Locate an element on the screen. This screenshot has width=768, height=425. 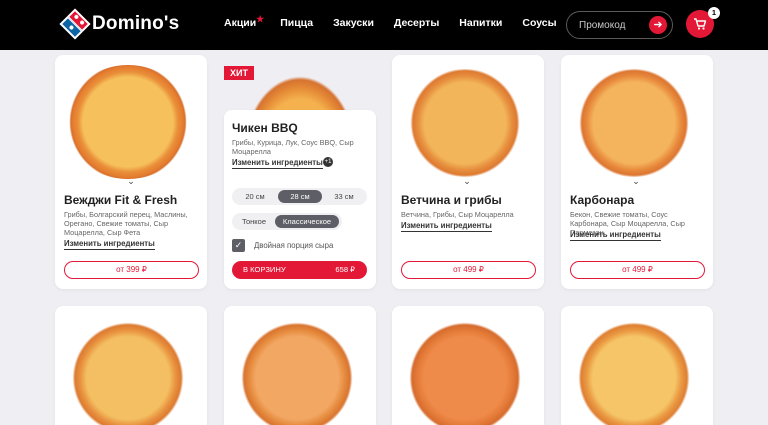
size-option-20: 20 см is located at coordinates (255, 196).